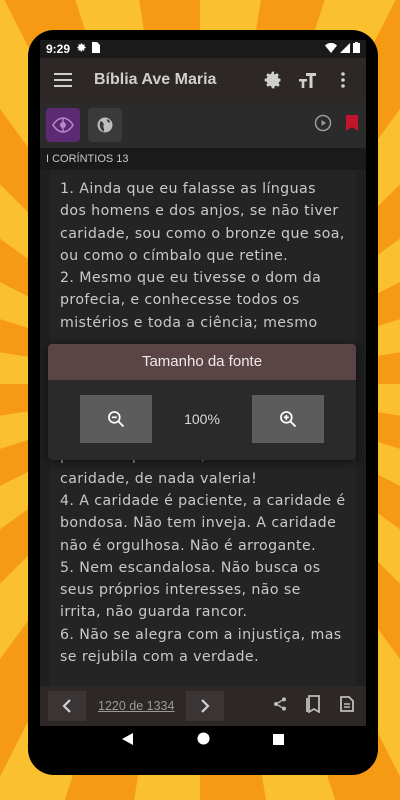 The width and height of the screenshot is (400, 800). Describe the element at coordinates (127, 739) in the screenshot. I see `back-nav-icon` at that location.